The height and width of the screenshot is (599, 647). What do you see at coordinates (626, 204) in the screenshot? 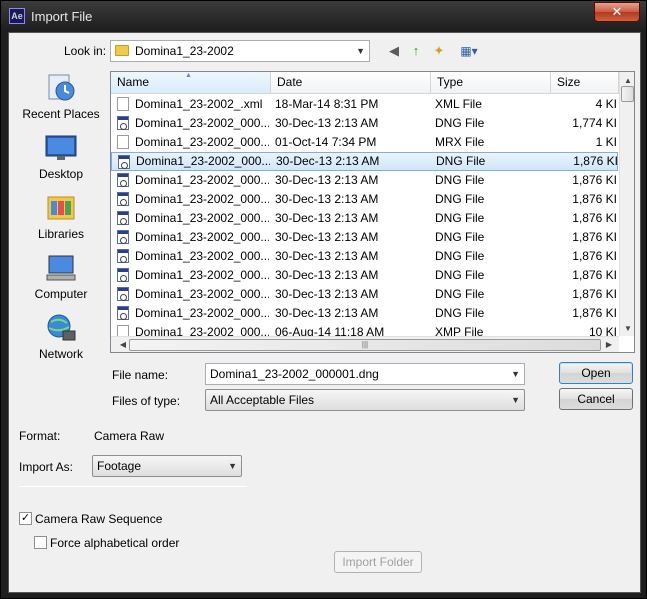
I see `vertical-scrollbar: ▲ ▼` at bounding box center [626, 204].